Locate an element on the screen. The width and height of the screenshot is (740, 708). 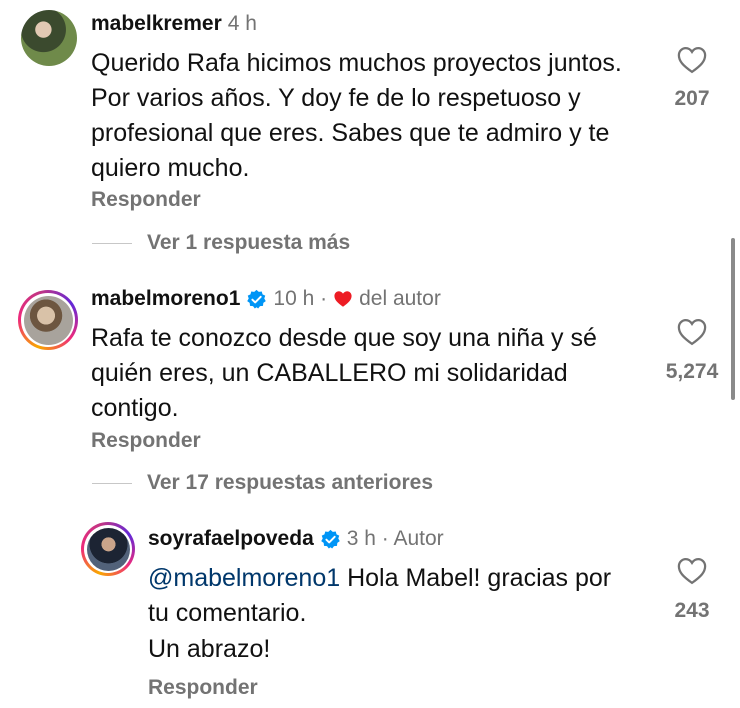
view-previous-replies-link: Ver 17 respuestas anteriores is located at coordinates (262, 483).